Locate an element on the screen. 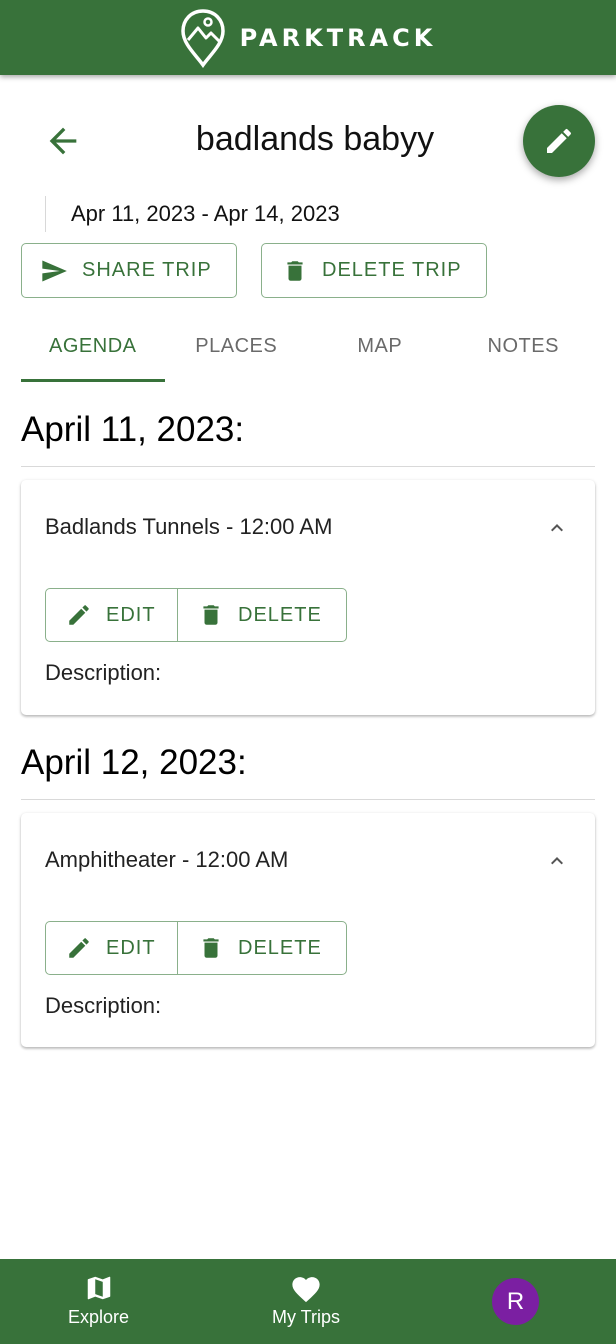  delete-trip-label: DELETE TRIP is located at coordinates (392, 270).